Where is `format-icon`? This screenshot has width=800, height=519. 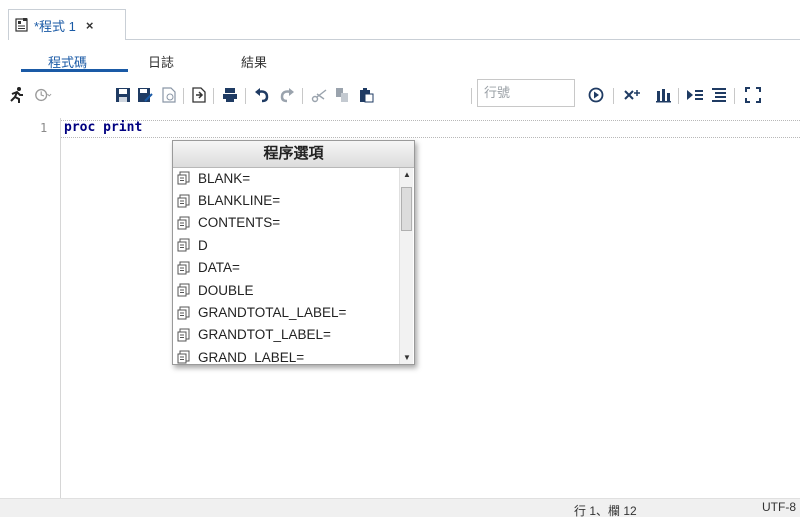 format-icon is located at coordinates (664, 95).